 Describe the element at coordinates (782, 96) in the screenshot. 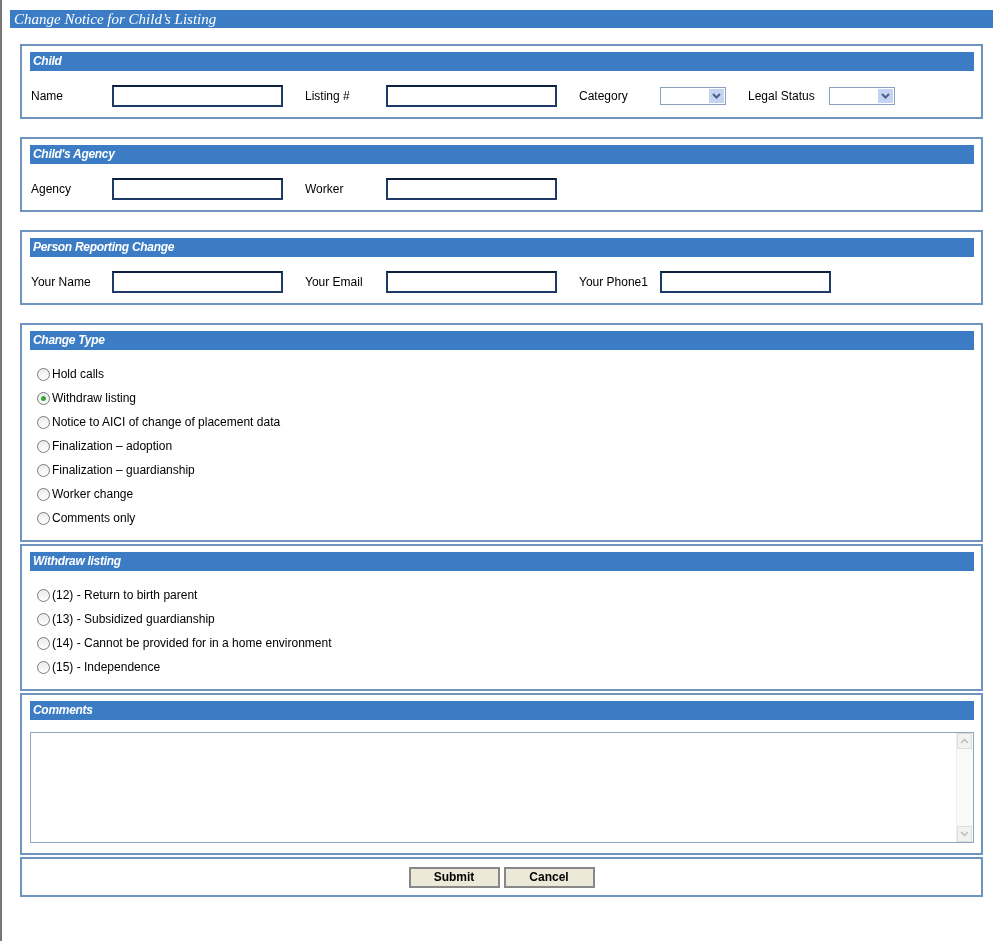

I see `field-label: Legal Status` at that location.